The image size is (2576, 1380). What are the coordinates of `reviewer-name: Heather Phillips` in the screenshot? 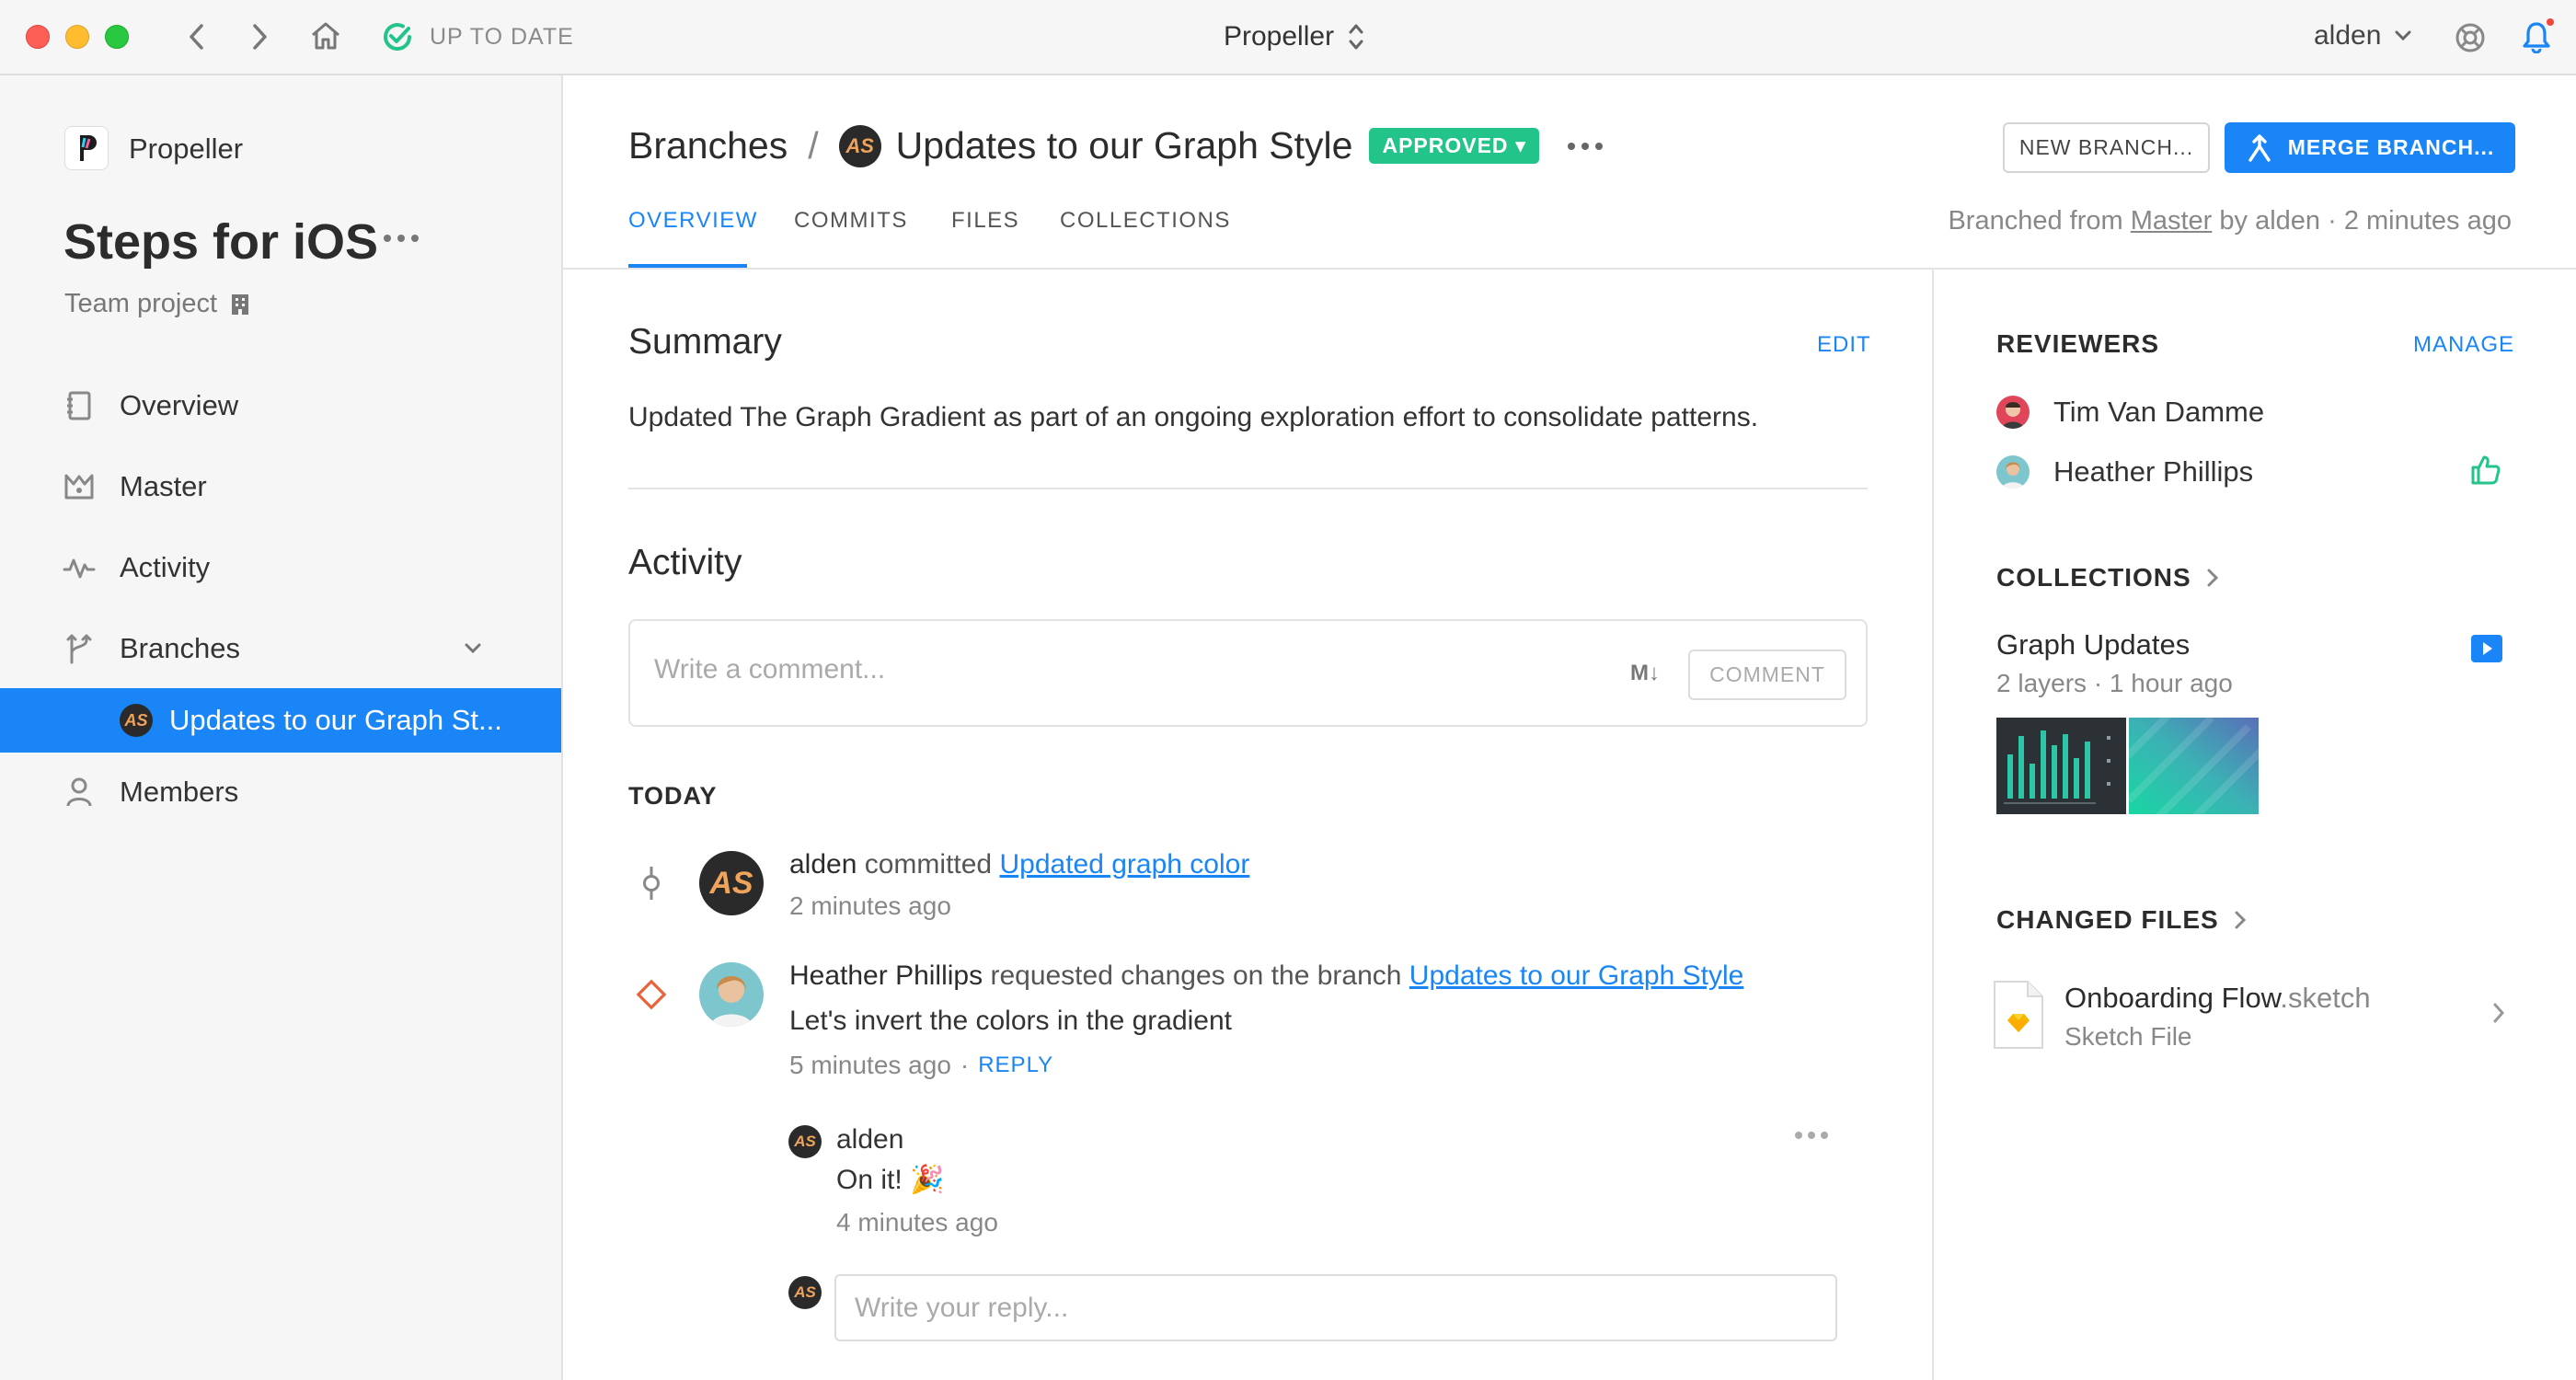 It's located at (2153, 471).